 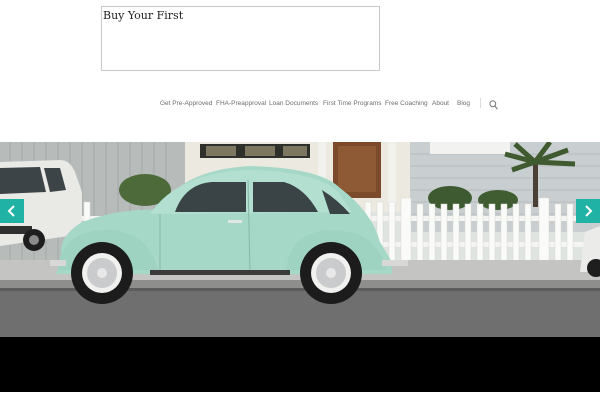 I want to click on chevron-right-icon, so click(x=589, y=211).